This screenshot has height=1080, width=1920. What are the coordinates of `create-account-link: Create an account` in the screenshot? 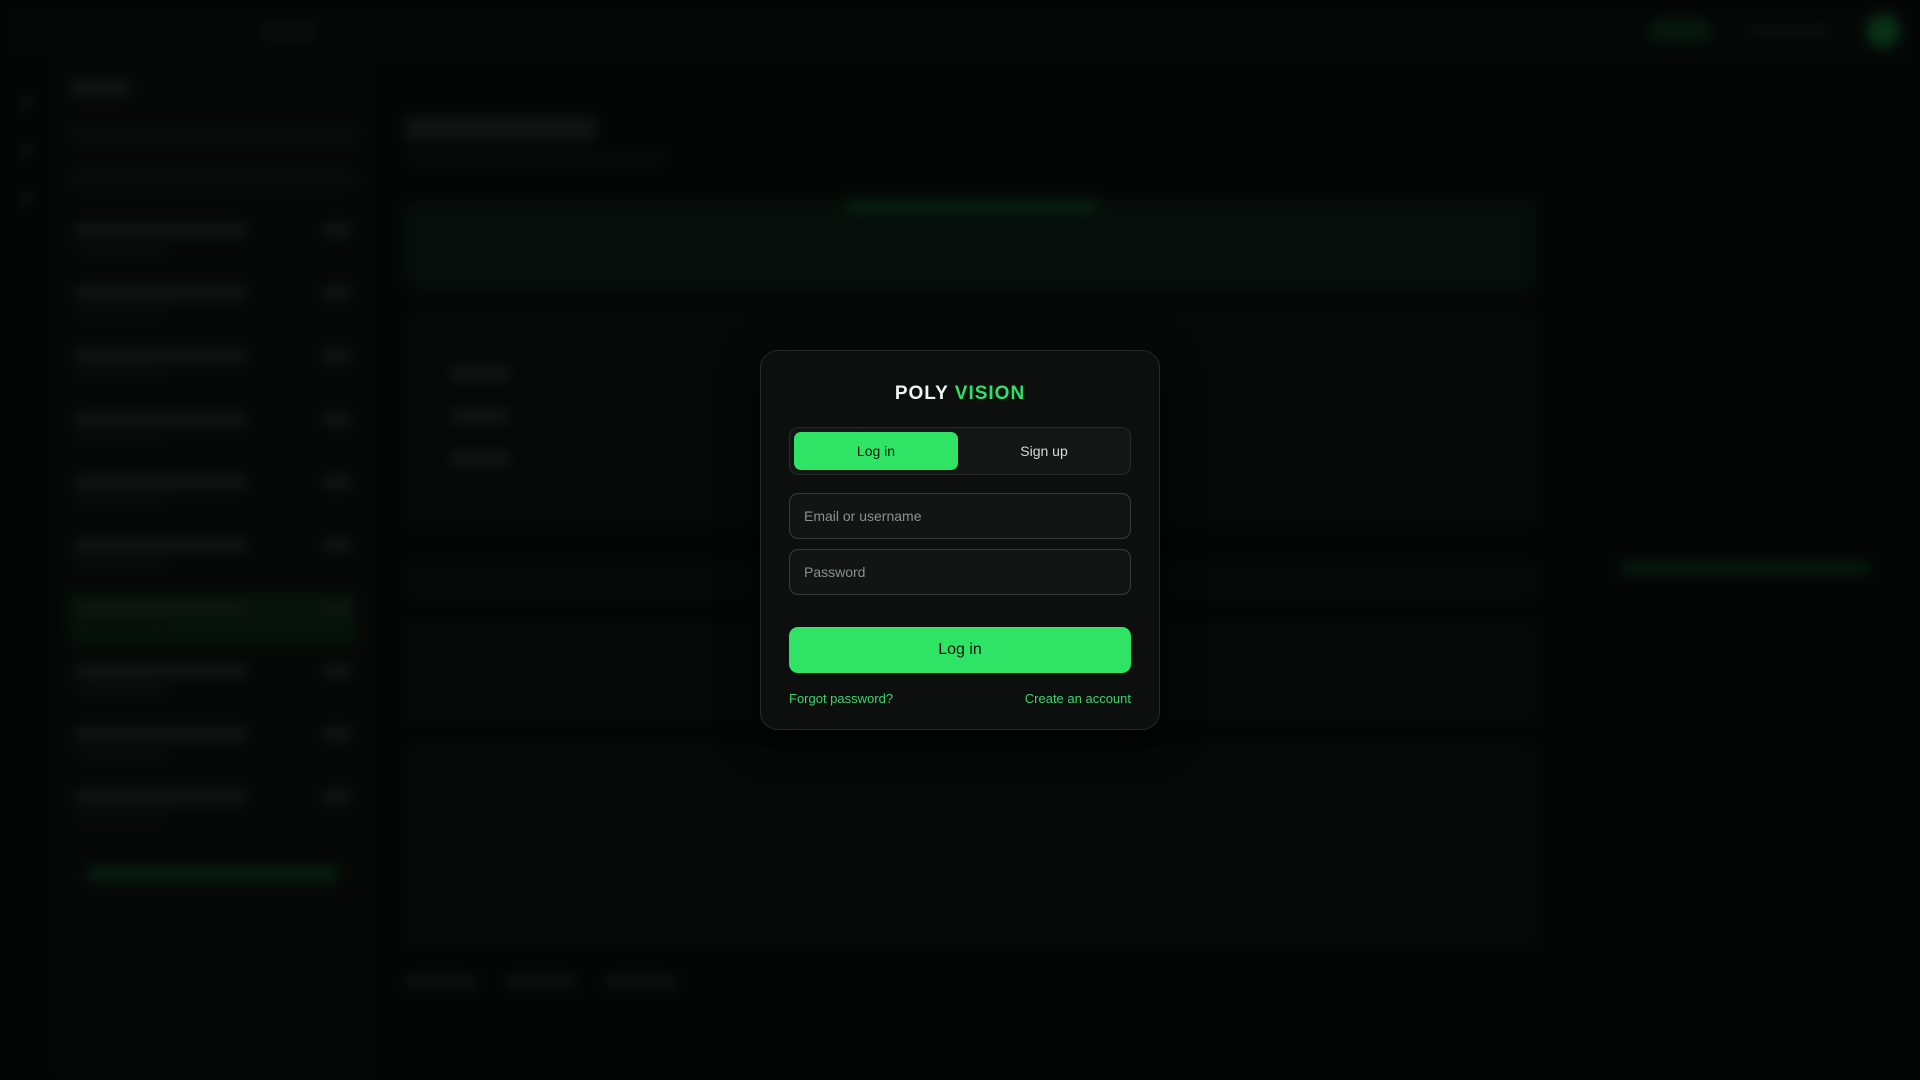 It's located at (1078, 698).